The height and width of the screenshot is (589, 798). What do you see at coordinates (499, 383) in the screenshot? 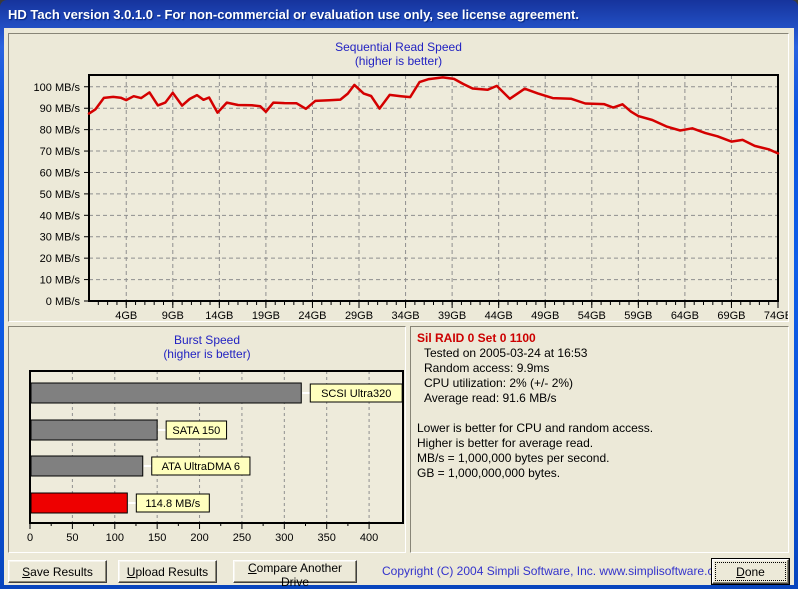
I see `cpu-utilization: CPU utilization: 2% (+/- 2%)` at bounding box center [499, 383].